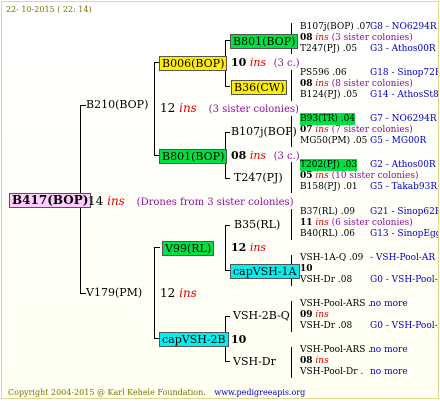  I want to click on grandparent-gen: 08 ins (3 c.), so click(265, 156).